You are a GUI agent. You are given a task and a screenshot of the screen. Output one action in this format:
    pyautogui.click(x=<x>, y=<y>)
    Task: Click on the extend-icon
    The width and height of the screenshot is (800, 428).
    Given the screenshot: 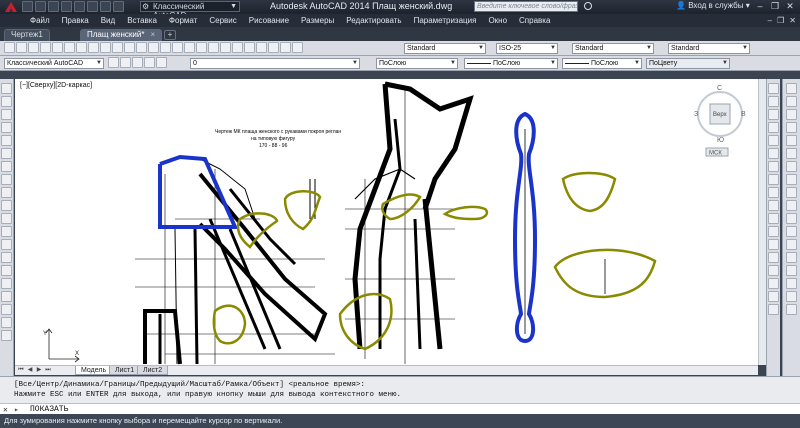 What is the action you would take?
    pyautogui.click(x=773, y=218)
    